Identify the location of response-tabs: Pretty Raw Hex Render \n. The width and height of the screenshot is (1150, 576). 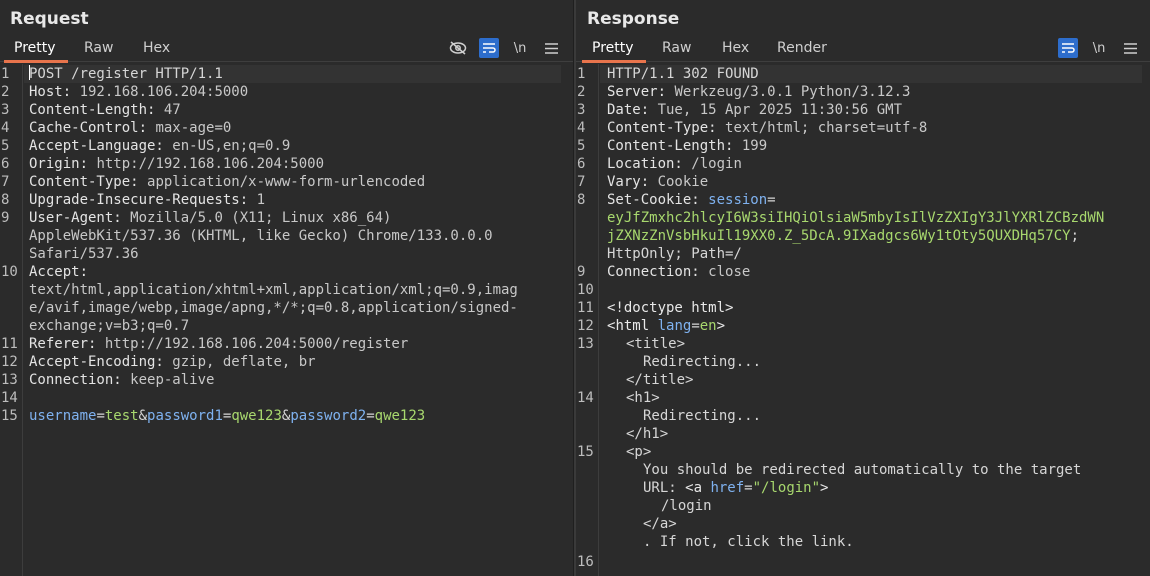
(863, 49).